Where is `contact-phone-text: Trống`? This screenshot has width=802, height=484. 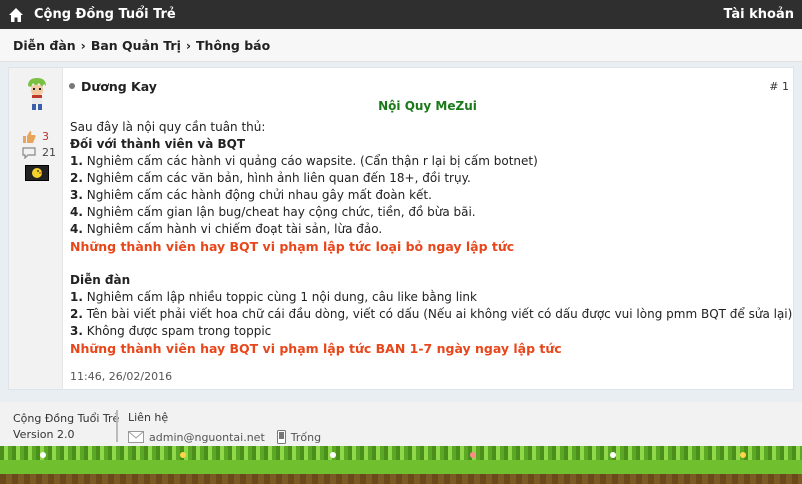 contact-phone-text: Trống is located at coordinates (306, 437).